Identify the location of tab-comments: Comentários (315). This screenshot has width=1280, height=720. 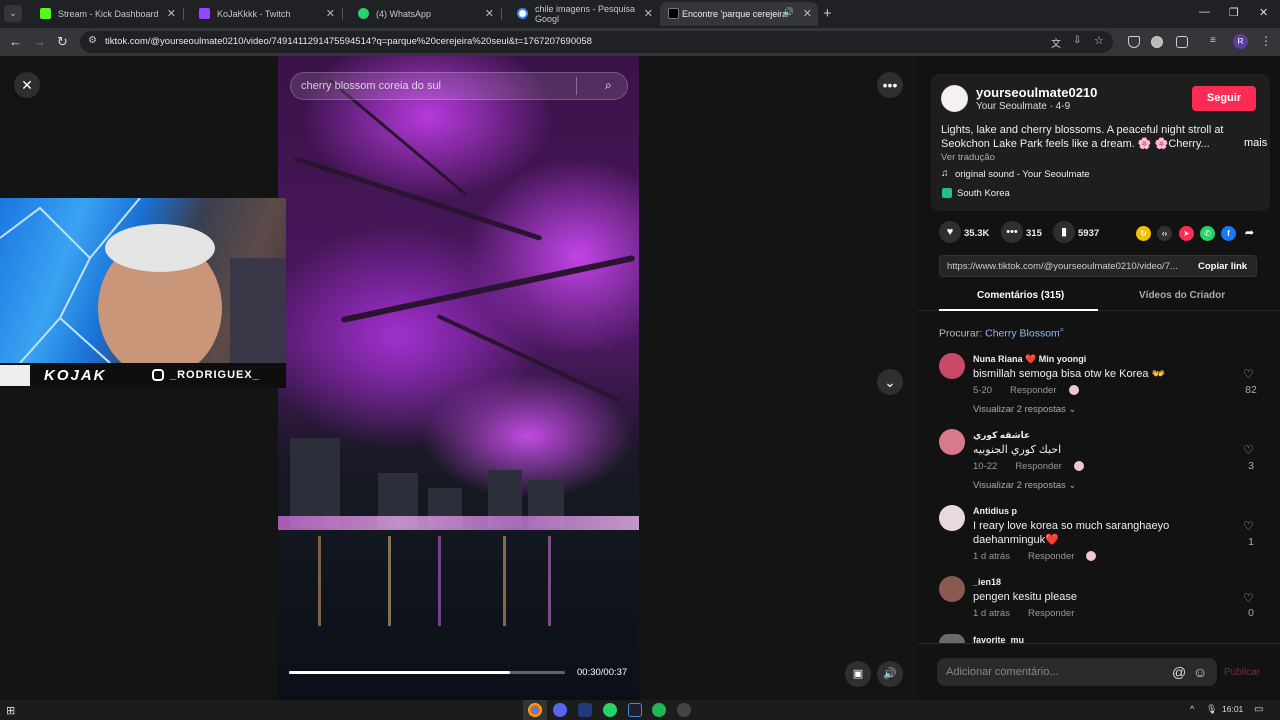
(1020, 295).